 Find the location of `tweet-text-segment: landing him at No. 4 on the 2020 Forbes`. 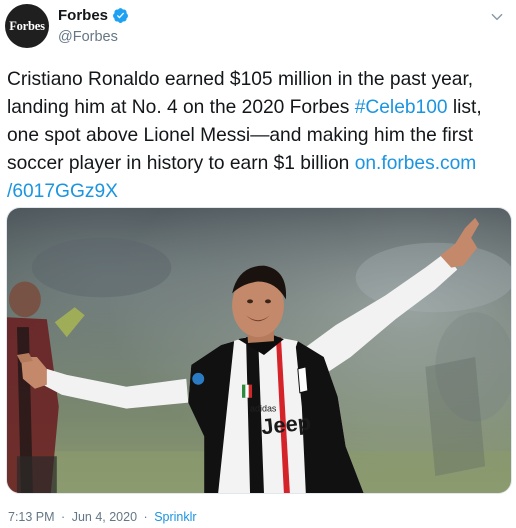

tweet-text-segment: landing him at No. 4 on the 2020 Forbes is located at coordinates (181, 107).